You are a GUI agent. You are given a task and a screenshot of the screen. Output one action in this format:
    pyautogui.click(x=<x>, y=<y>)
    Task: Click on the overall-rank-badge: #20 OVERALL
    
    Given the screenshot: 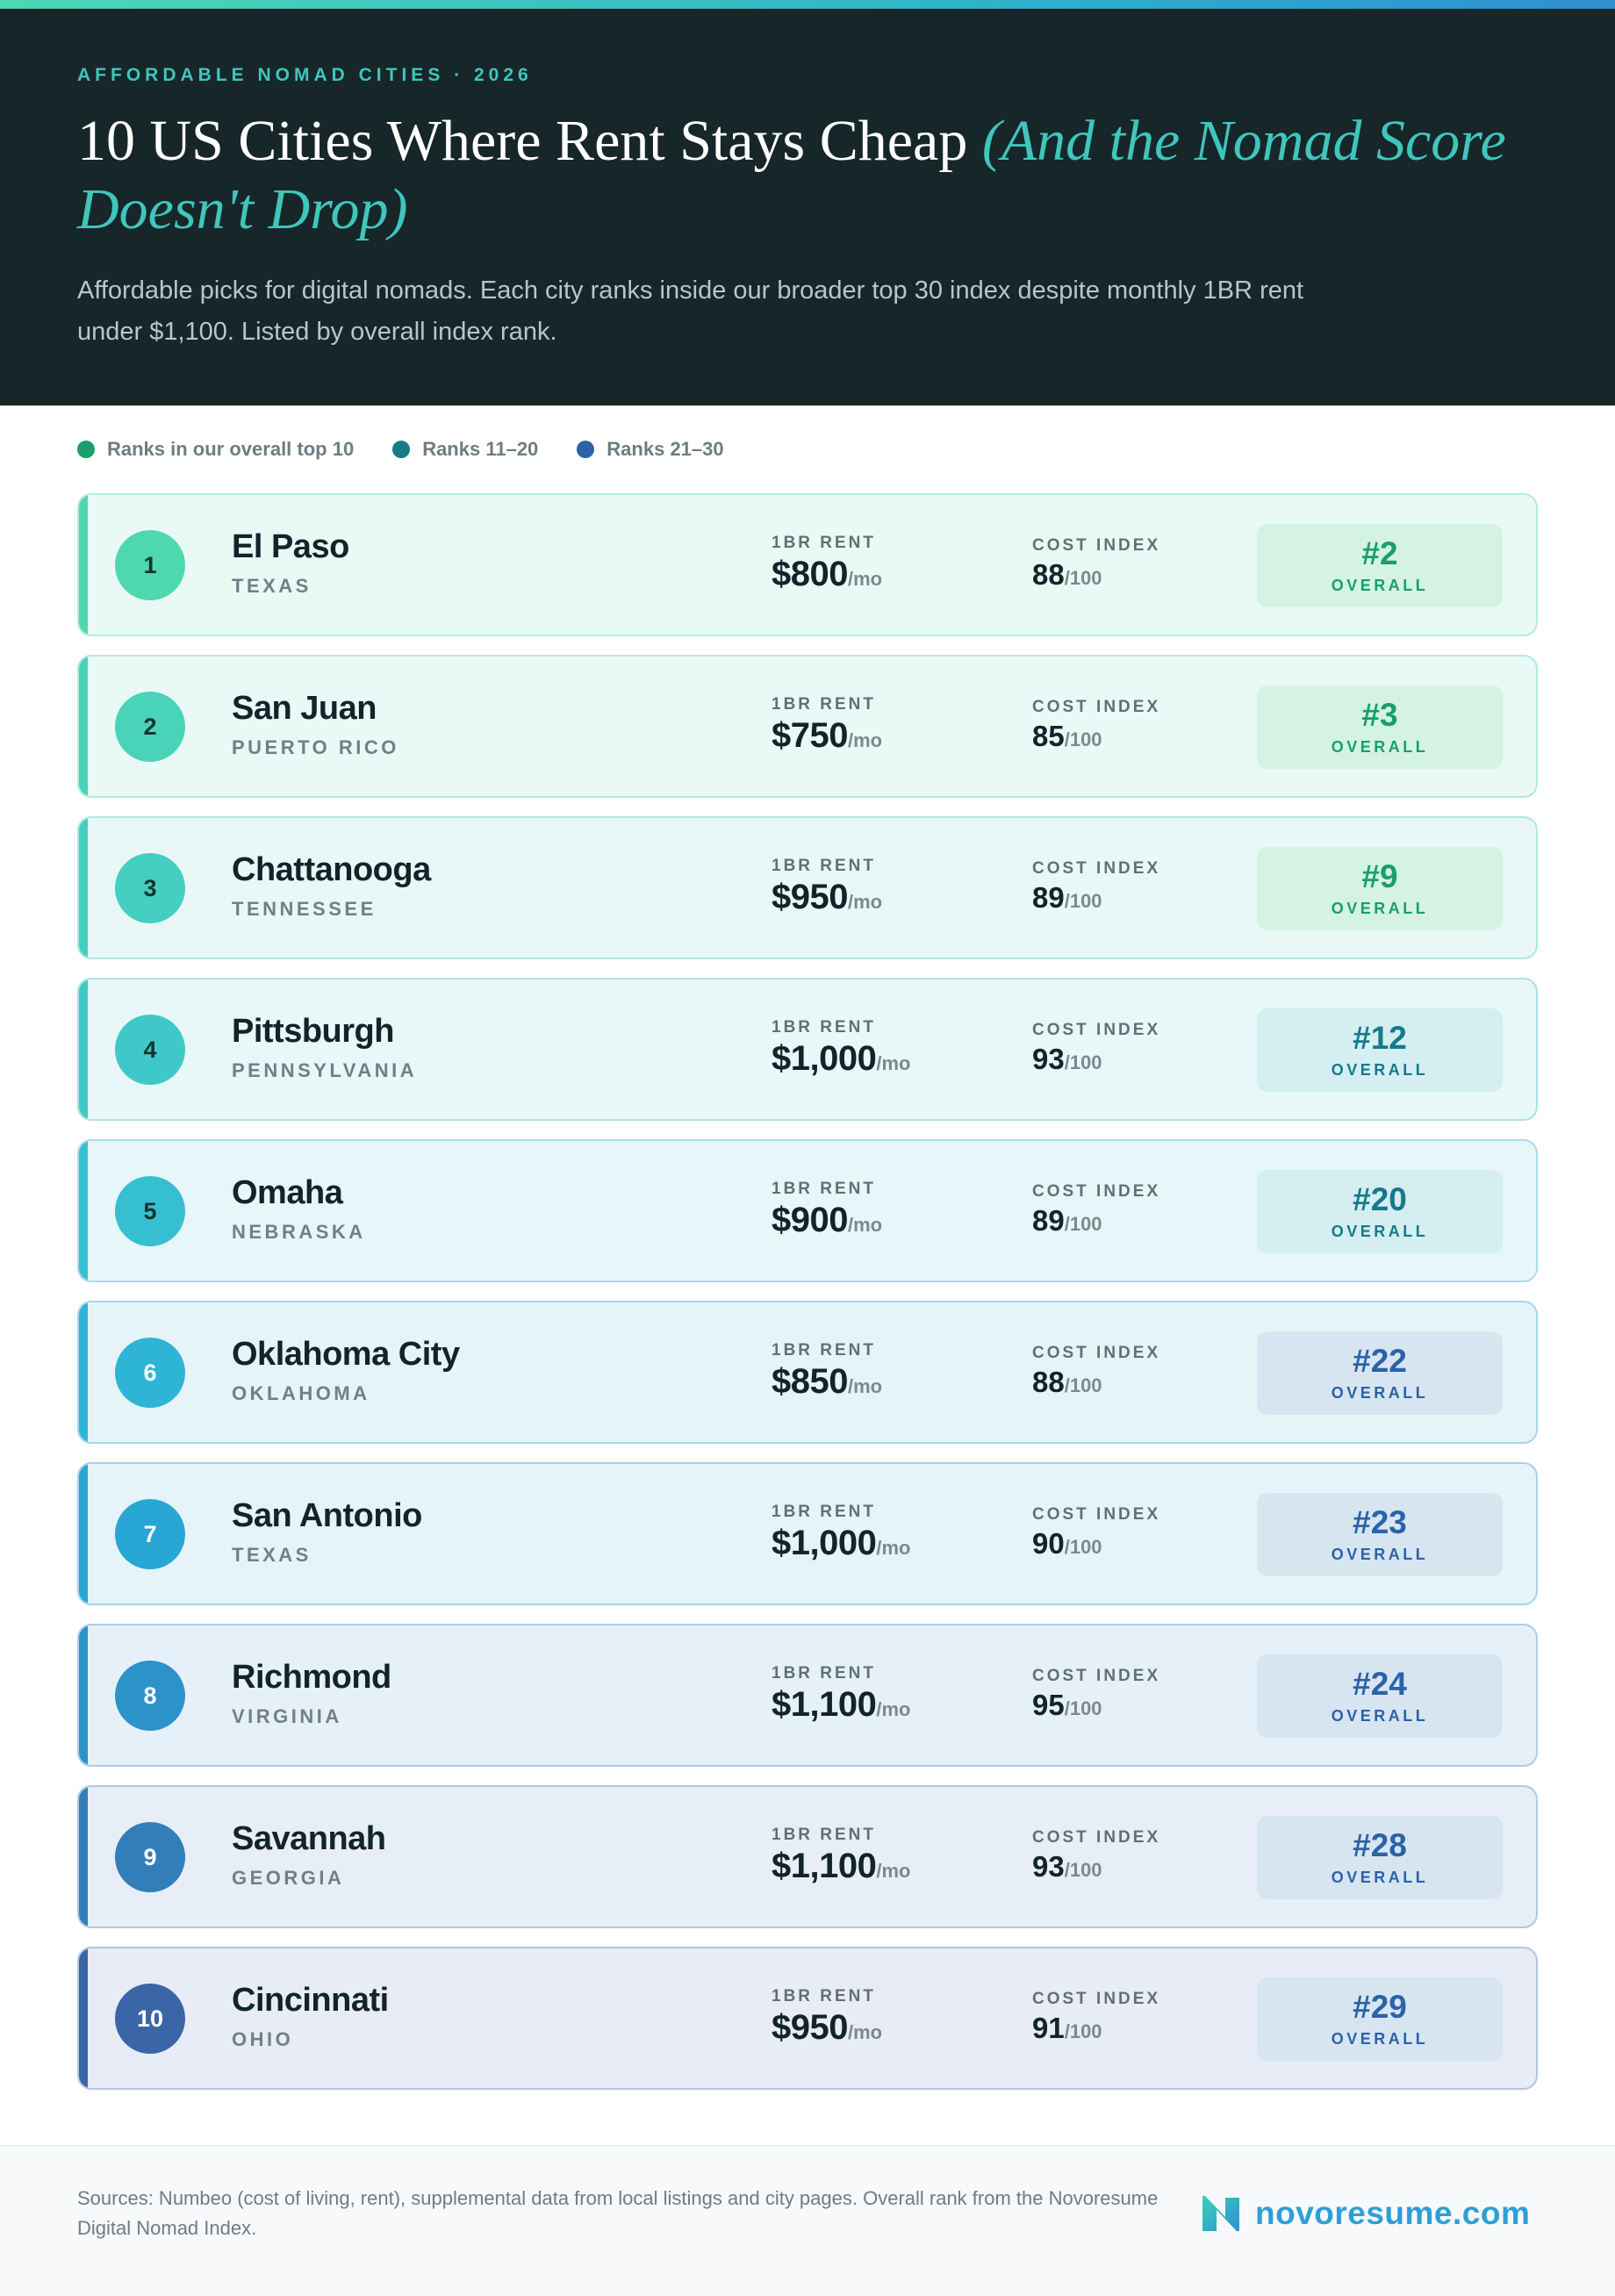 What is the action you would take?
    pyautogui.click(x=1380, y=1211)
    